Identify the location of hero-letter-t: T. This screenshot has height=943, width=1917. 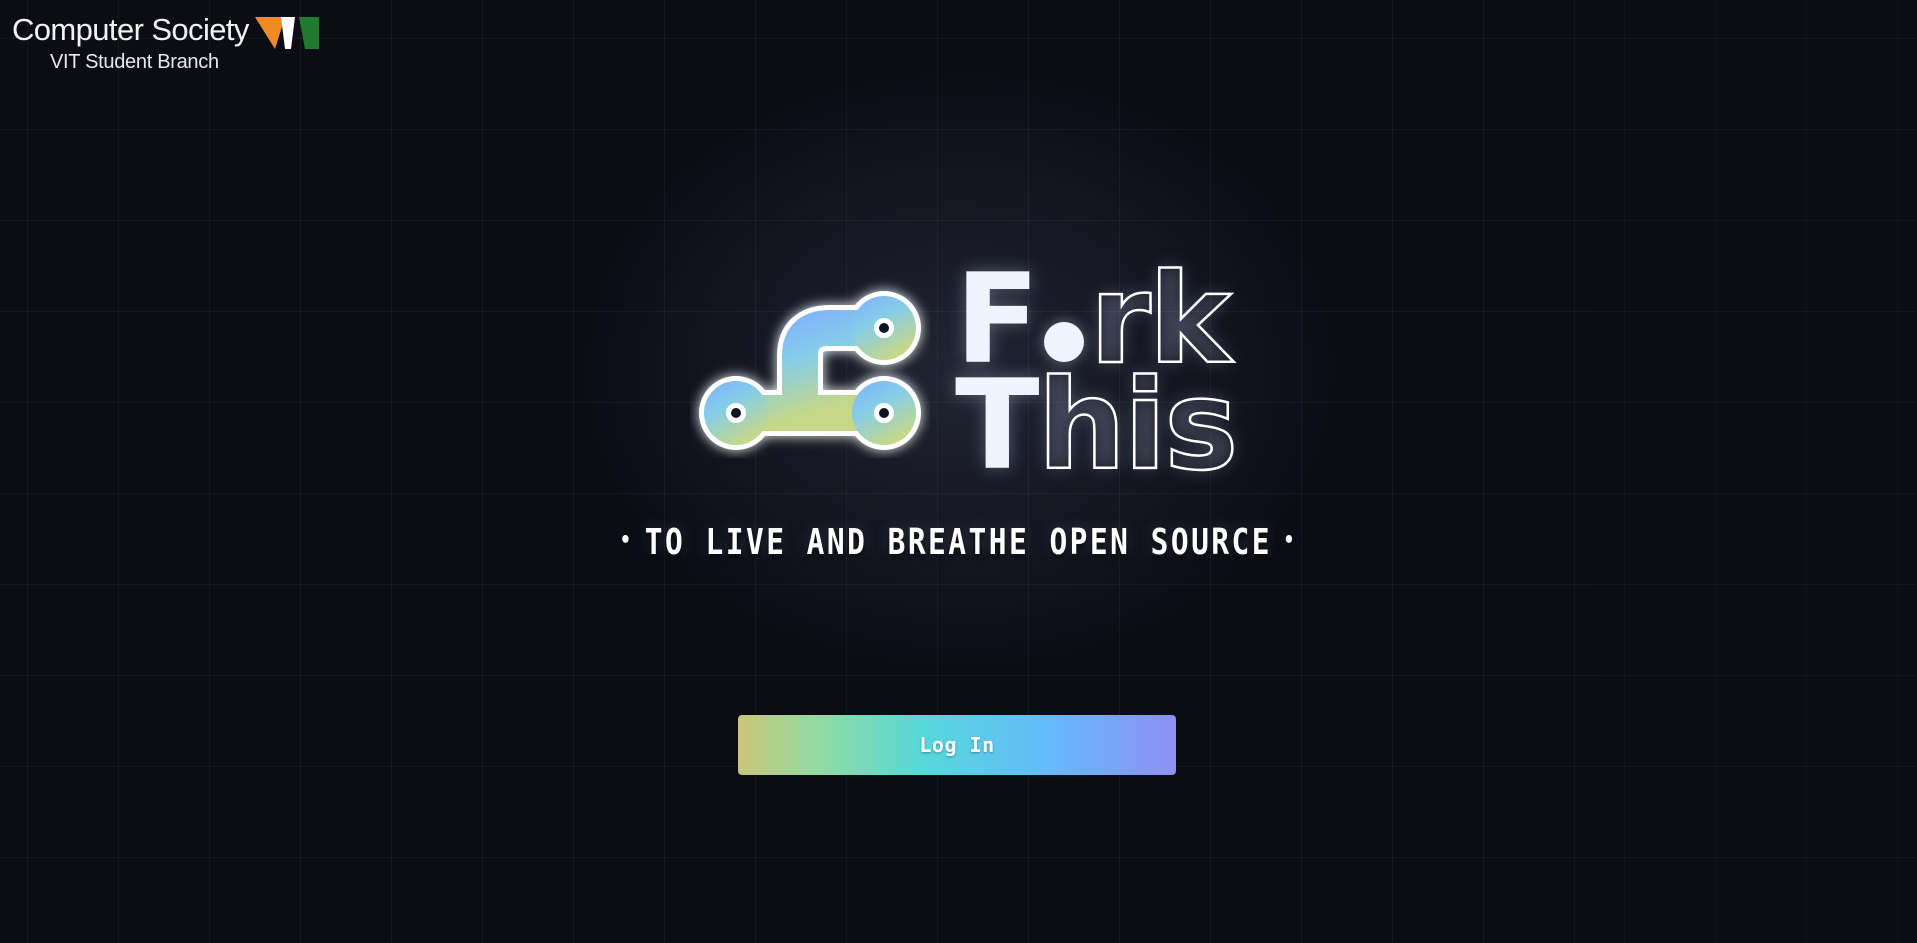
(997, 426).